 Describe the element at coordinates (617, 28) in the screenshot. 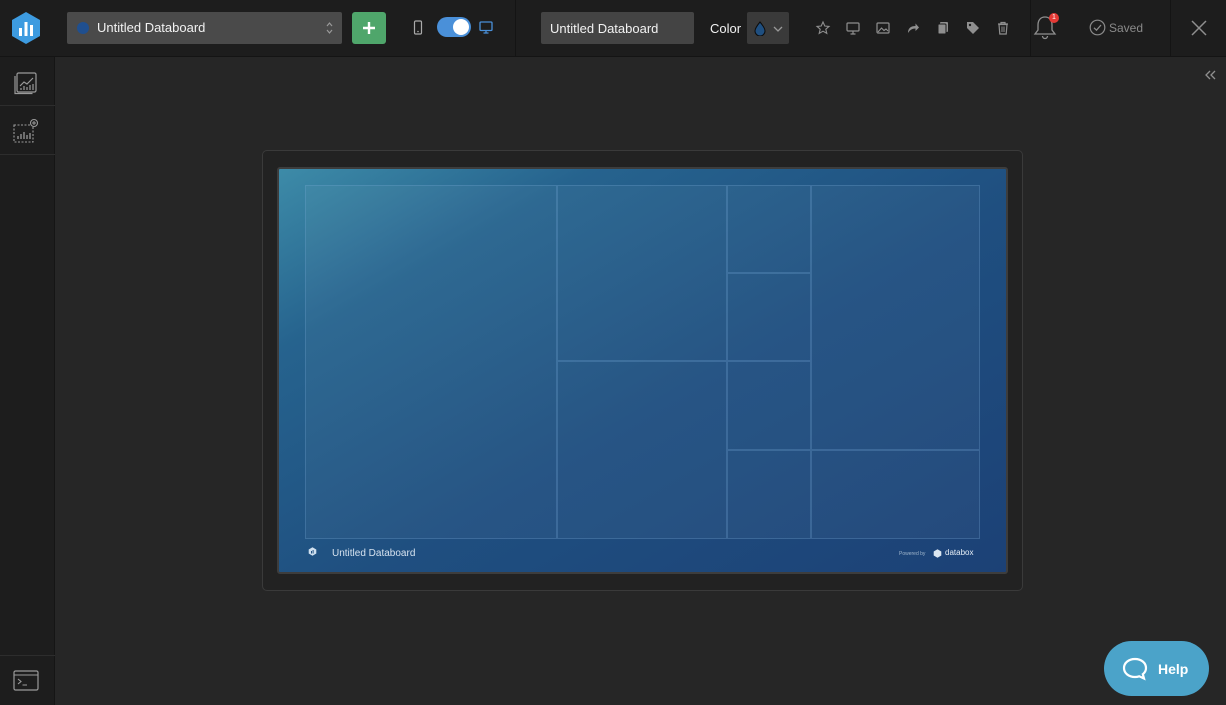

I see `databoard-title-input` at that location.